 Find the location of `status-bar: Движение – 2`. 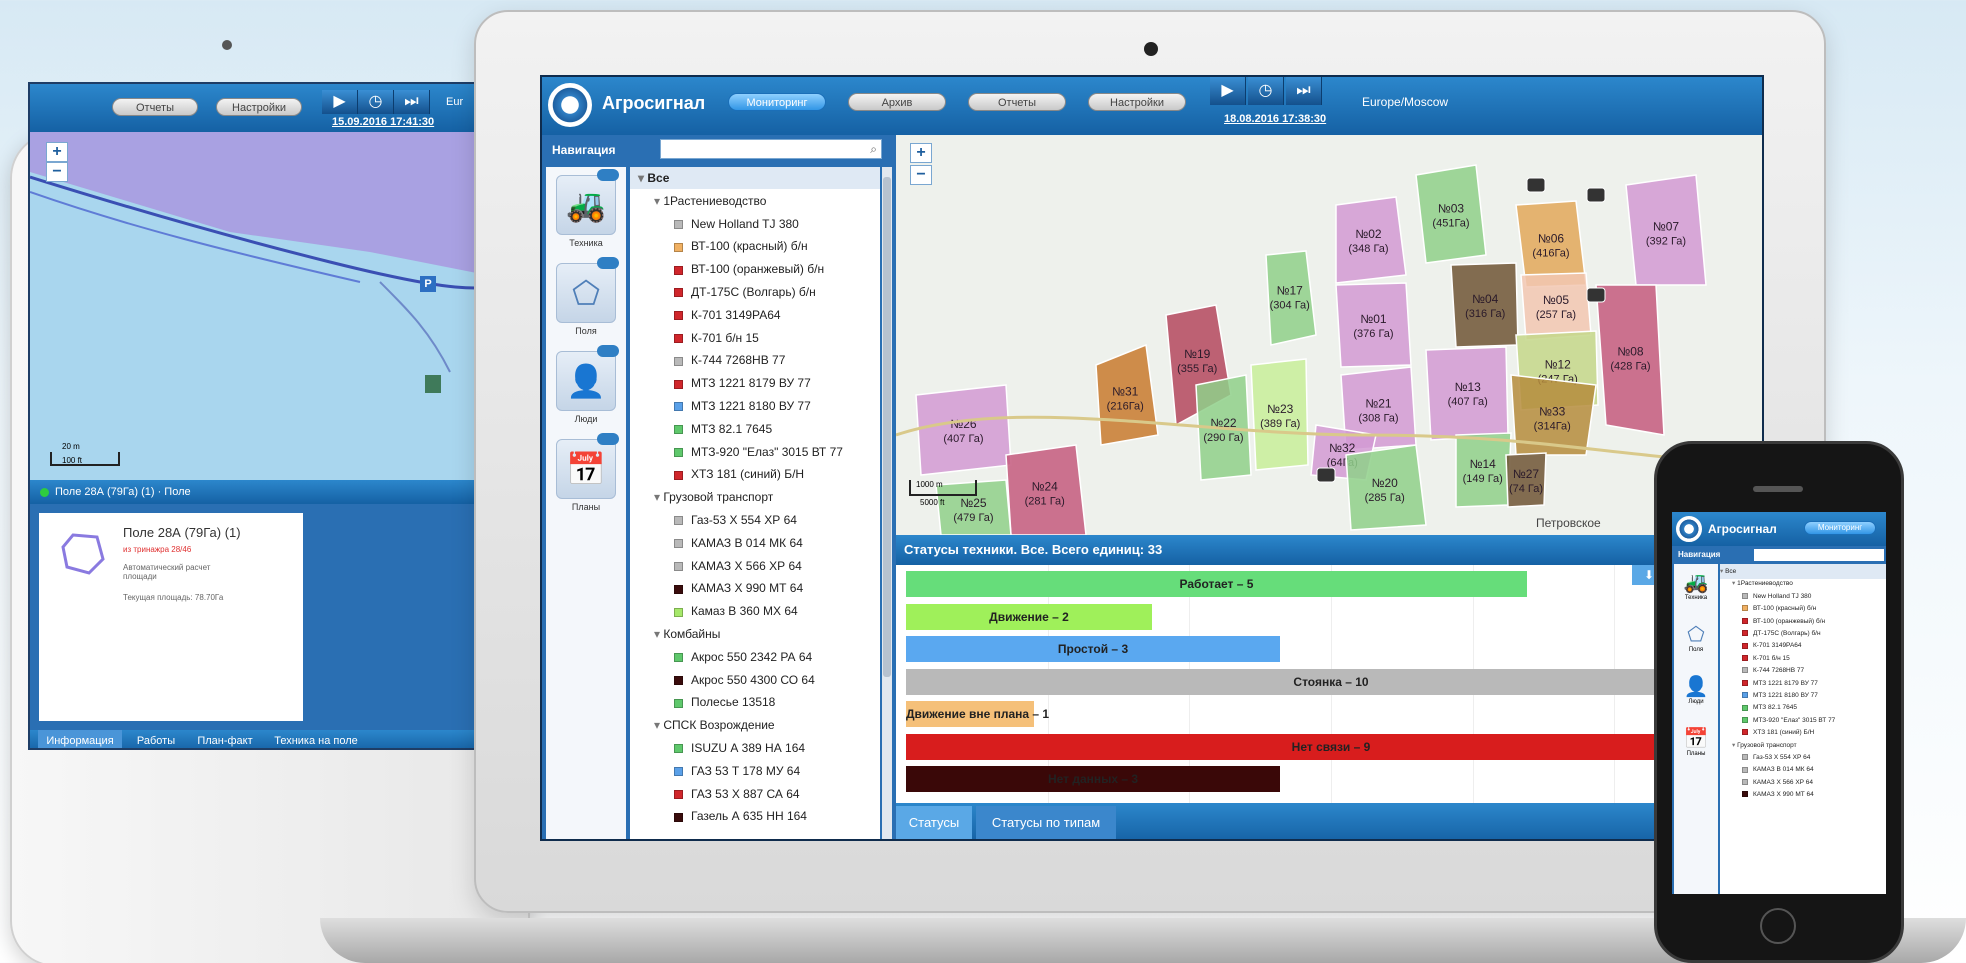

status-bar: Движение – 2 is located at coordinates (1029, 616).